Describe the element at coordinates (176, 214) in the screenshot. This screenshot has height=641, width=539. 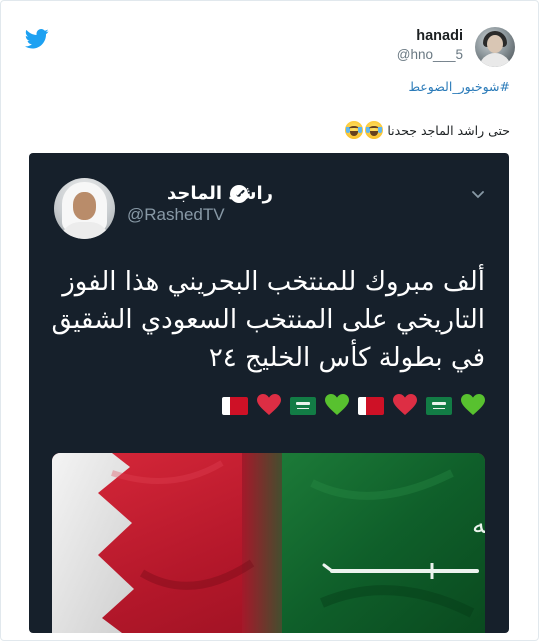
I see `embedded-author-handle: @RashedTV` at that location.